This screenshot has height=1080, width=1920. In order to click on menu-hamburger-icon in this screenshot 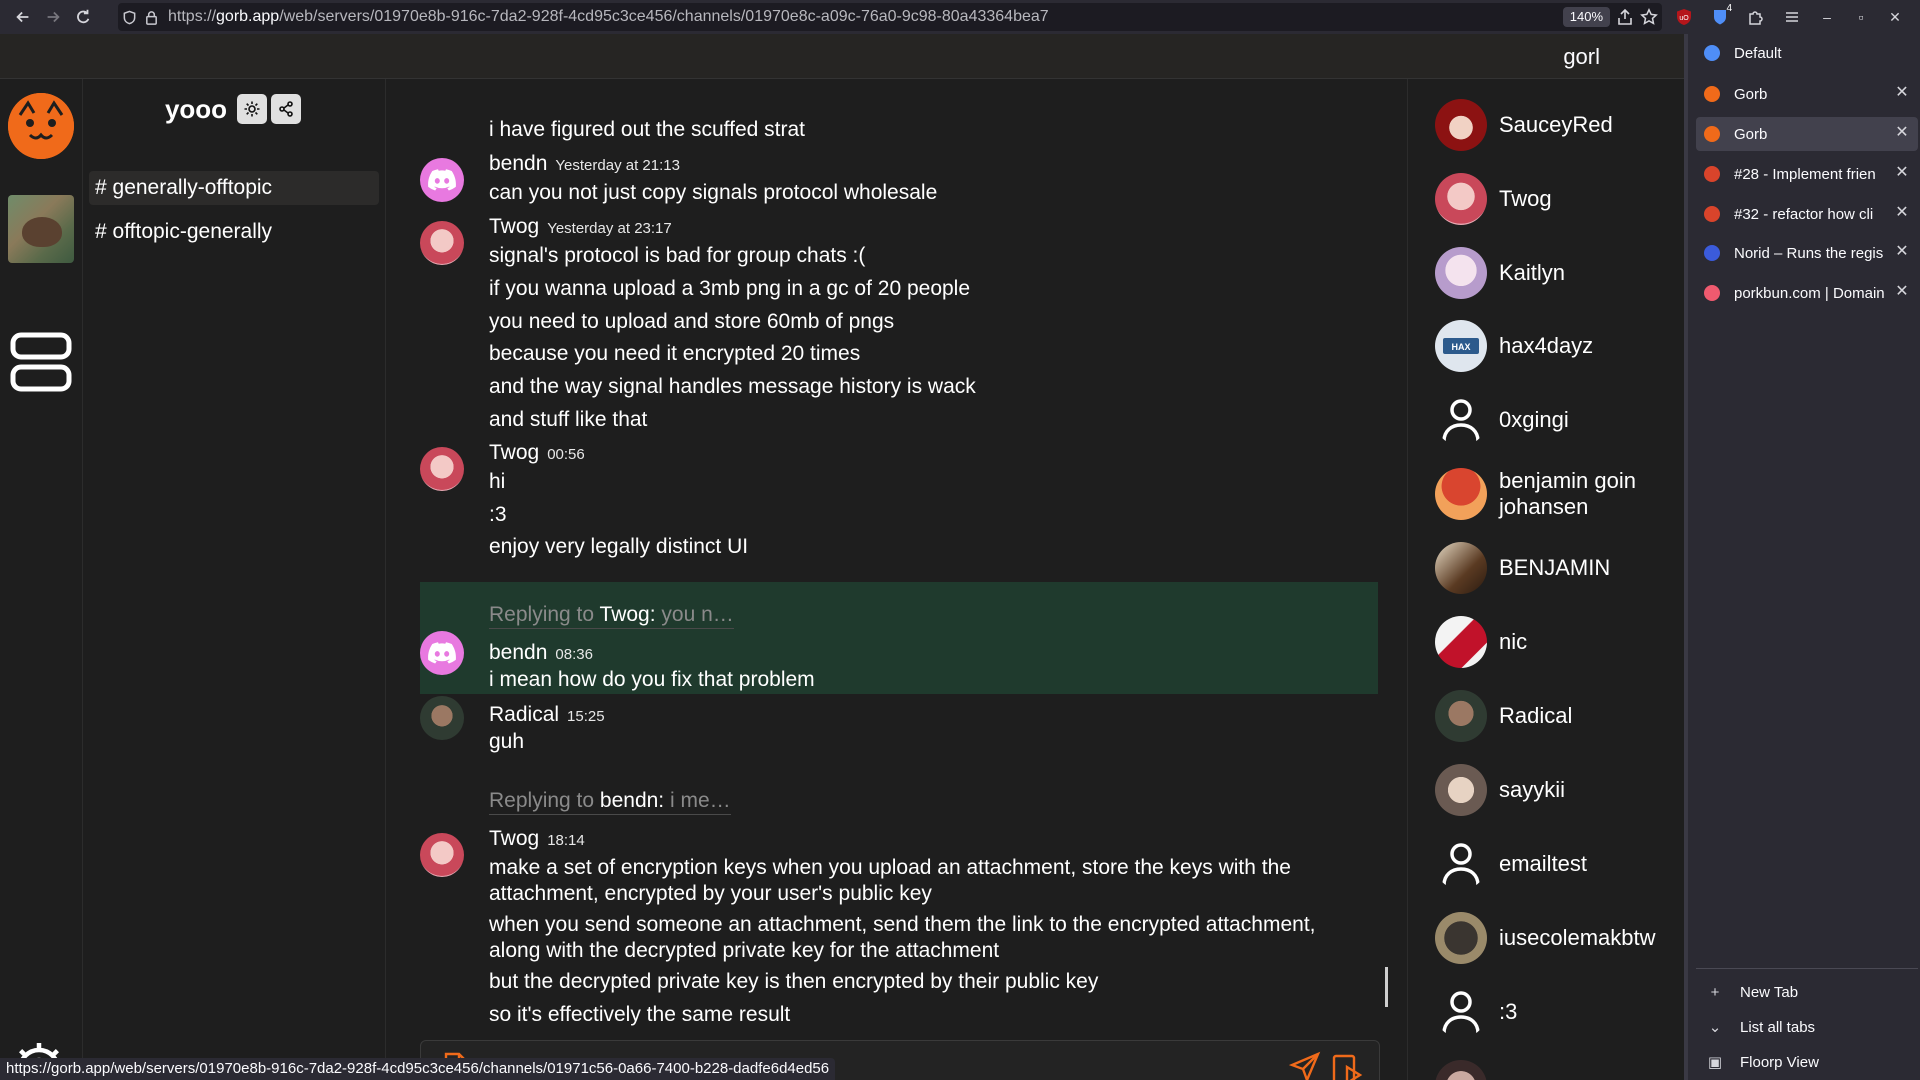, I will do `click(1792, 17)`.